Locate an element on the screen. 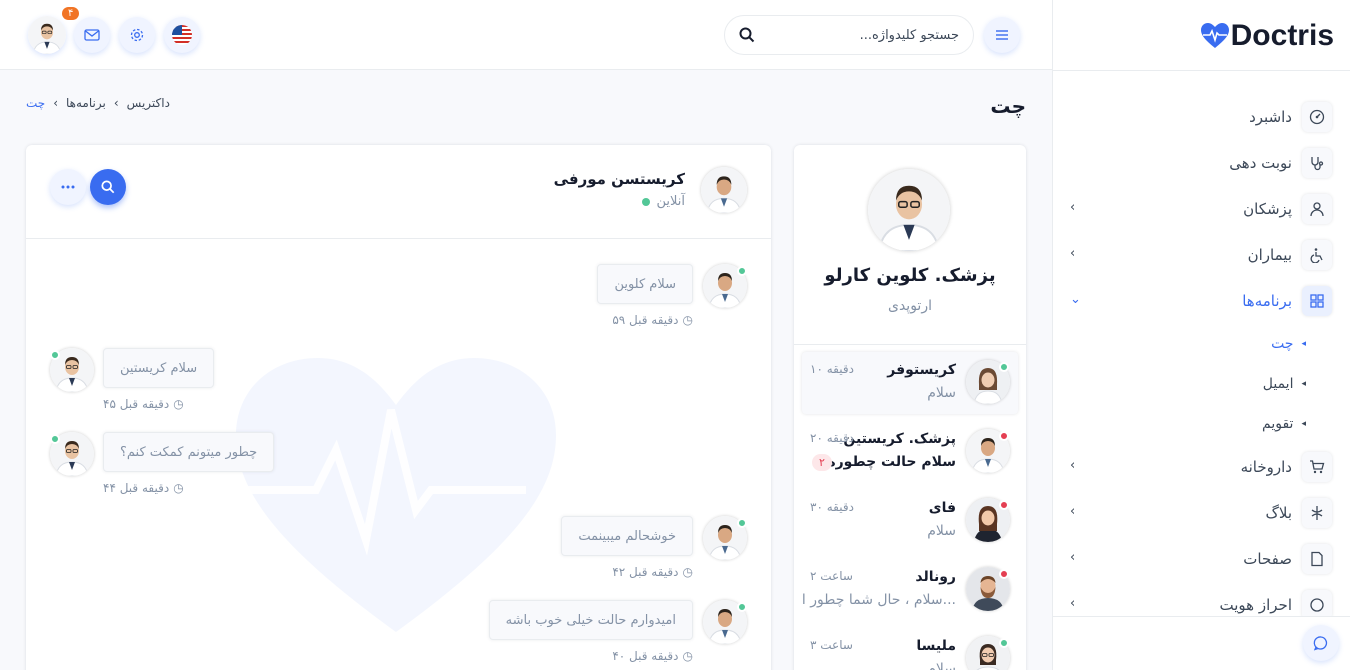 Image resolution: width=1350 pixels, height=670 pixels. message-bubble: خوشحالم میبینمت is located at coordinates (627, 536).